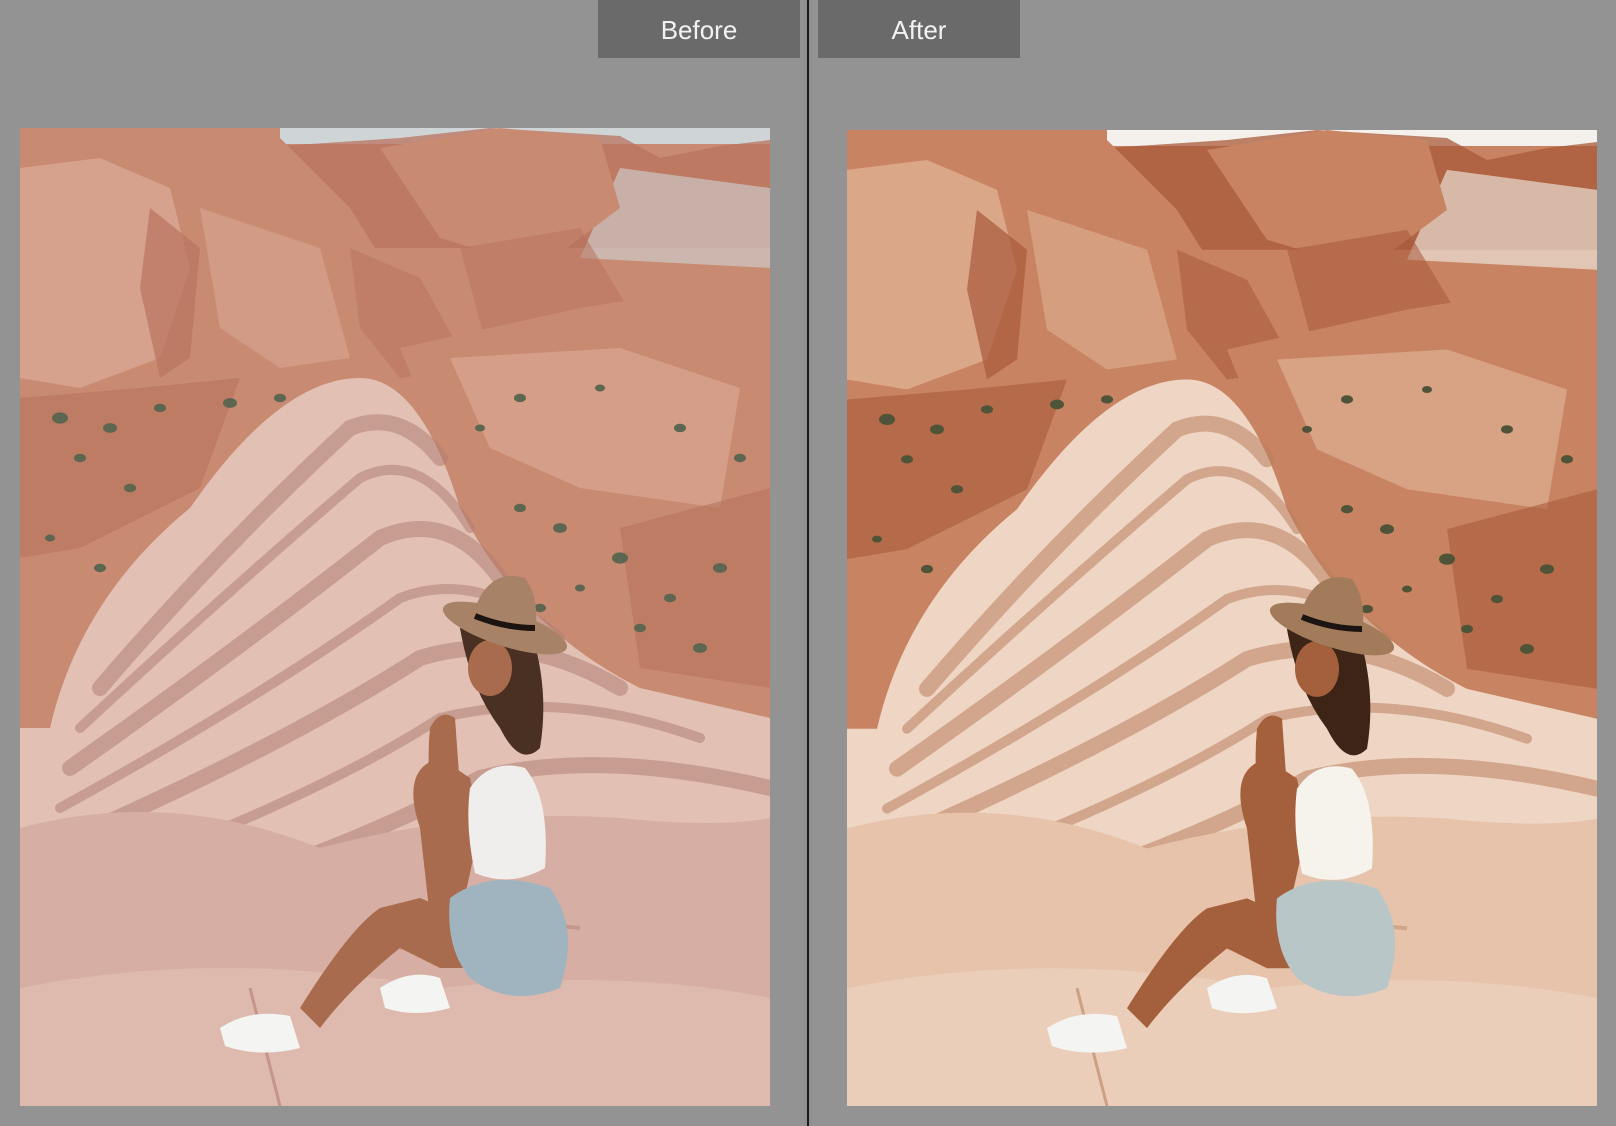  Describe the element at coordinates (1334, 823) in the screenshot. I see `after-tank-top` at that location.